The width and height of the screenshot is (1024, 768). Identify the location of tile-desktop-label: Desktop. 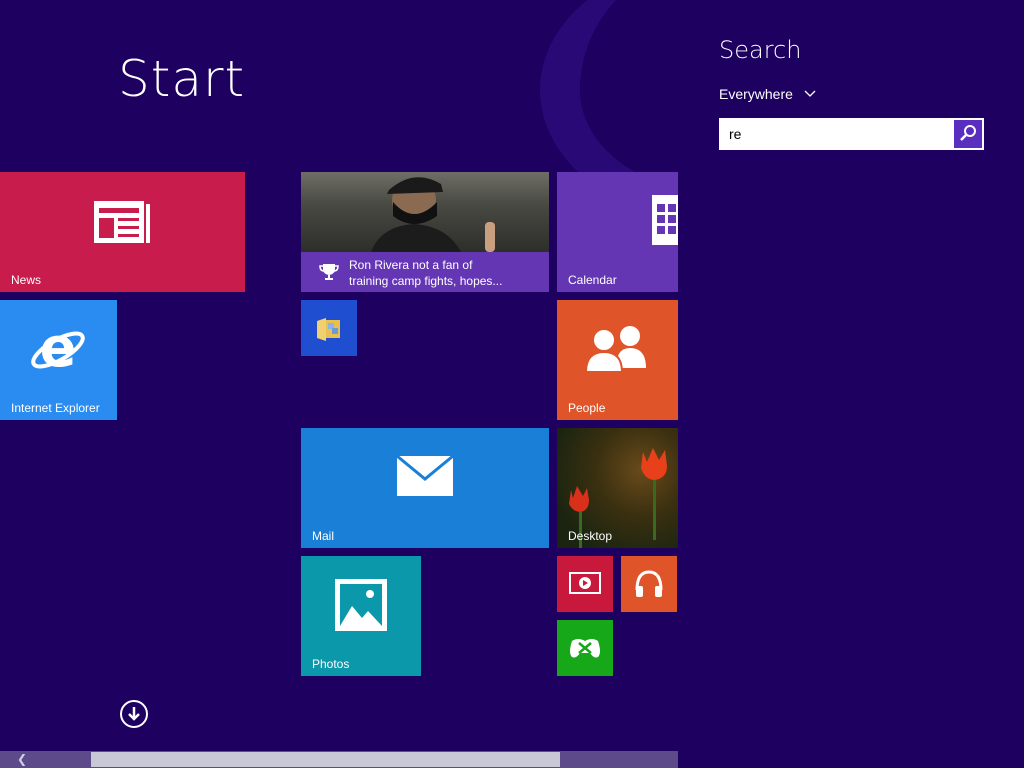
(590, 536).